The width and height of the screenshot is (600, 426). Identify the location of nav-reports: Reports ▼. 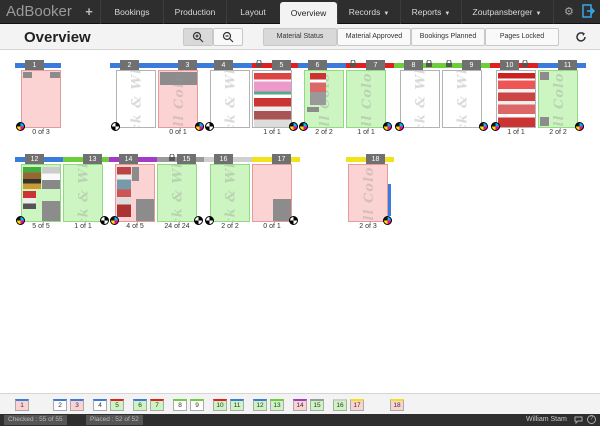
(431, 12).